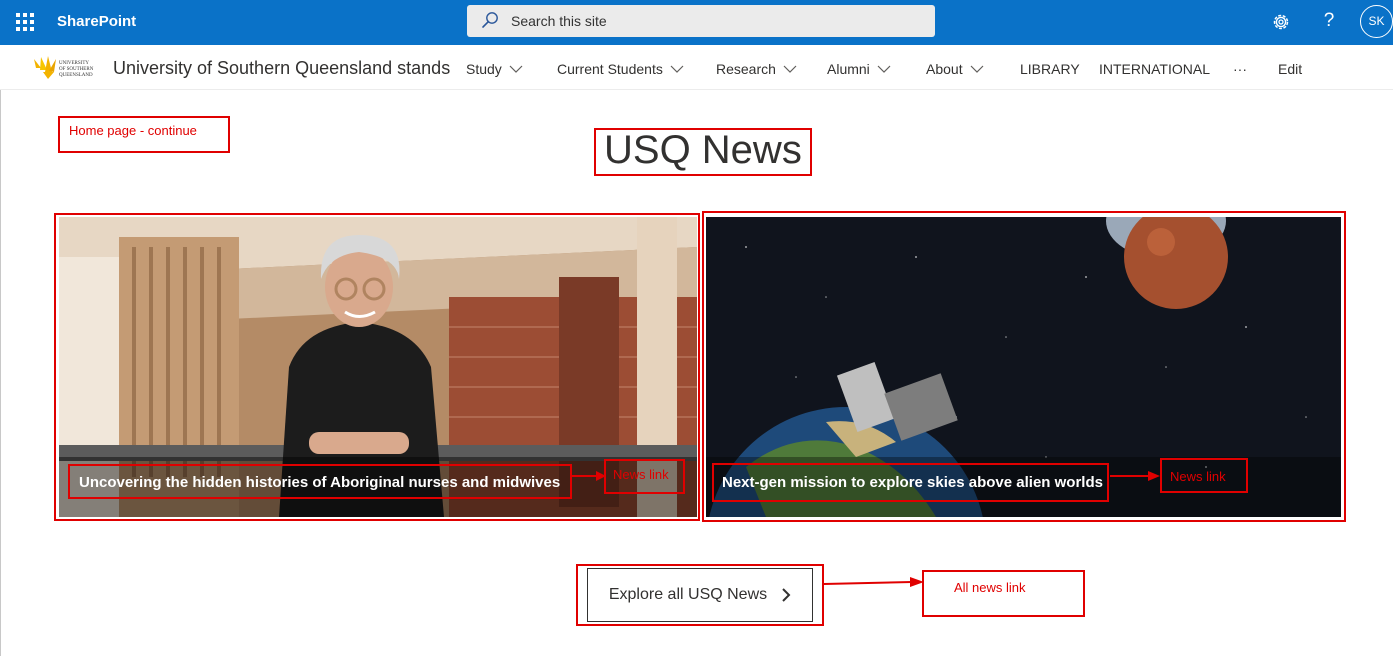 This screenshot has width=1393, height=656. What do you see at coordinates (76, 69) in the screenshot?
I see `svg-text: OF SOUTHERN` at bounding box center [76, 69].